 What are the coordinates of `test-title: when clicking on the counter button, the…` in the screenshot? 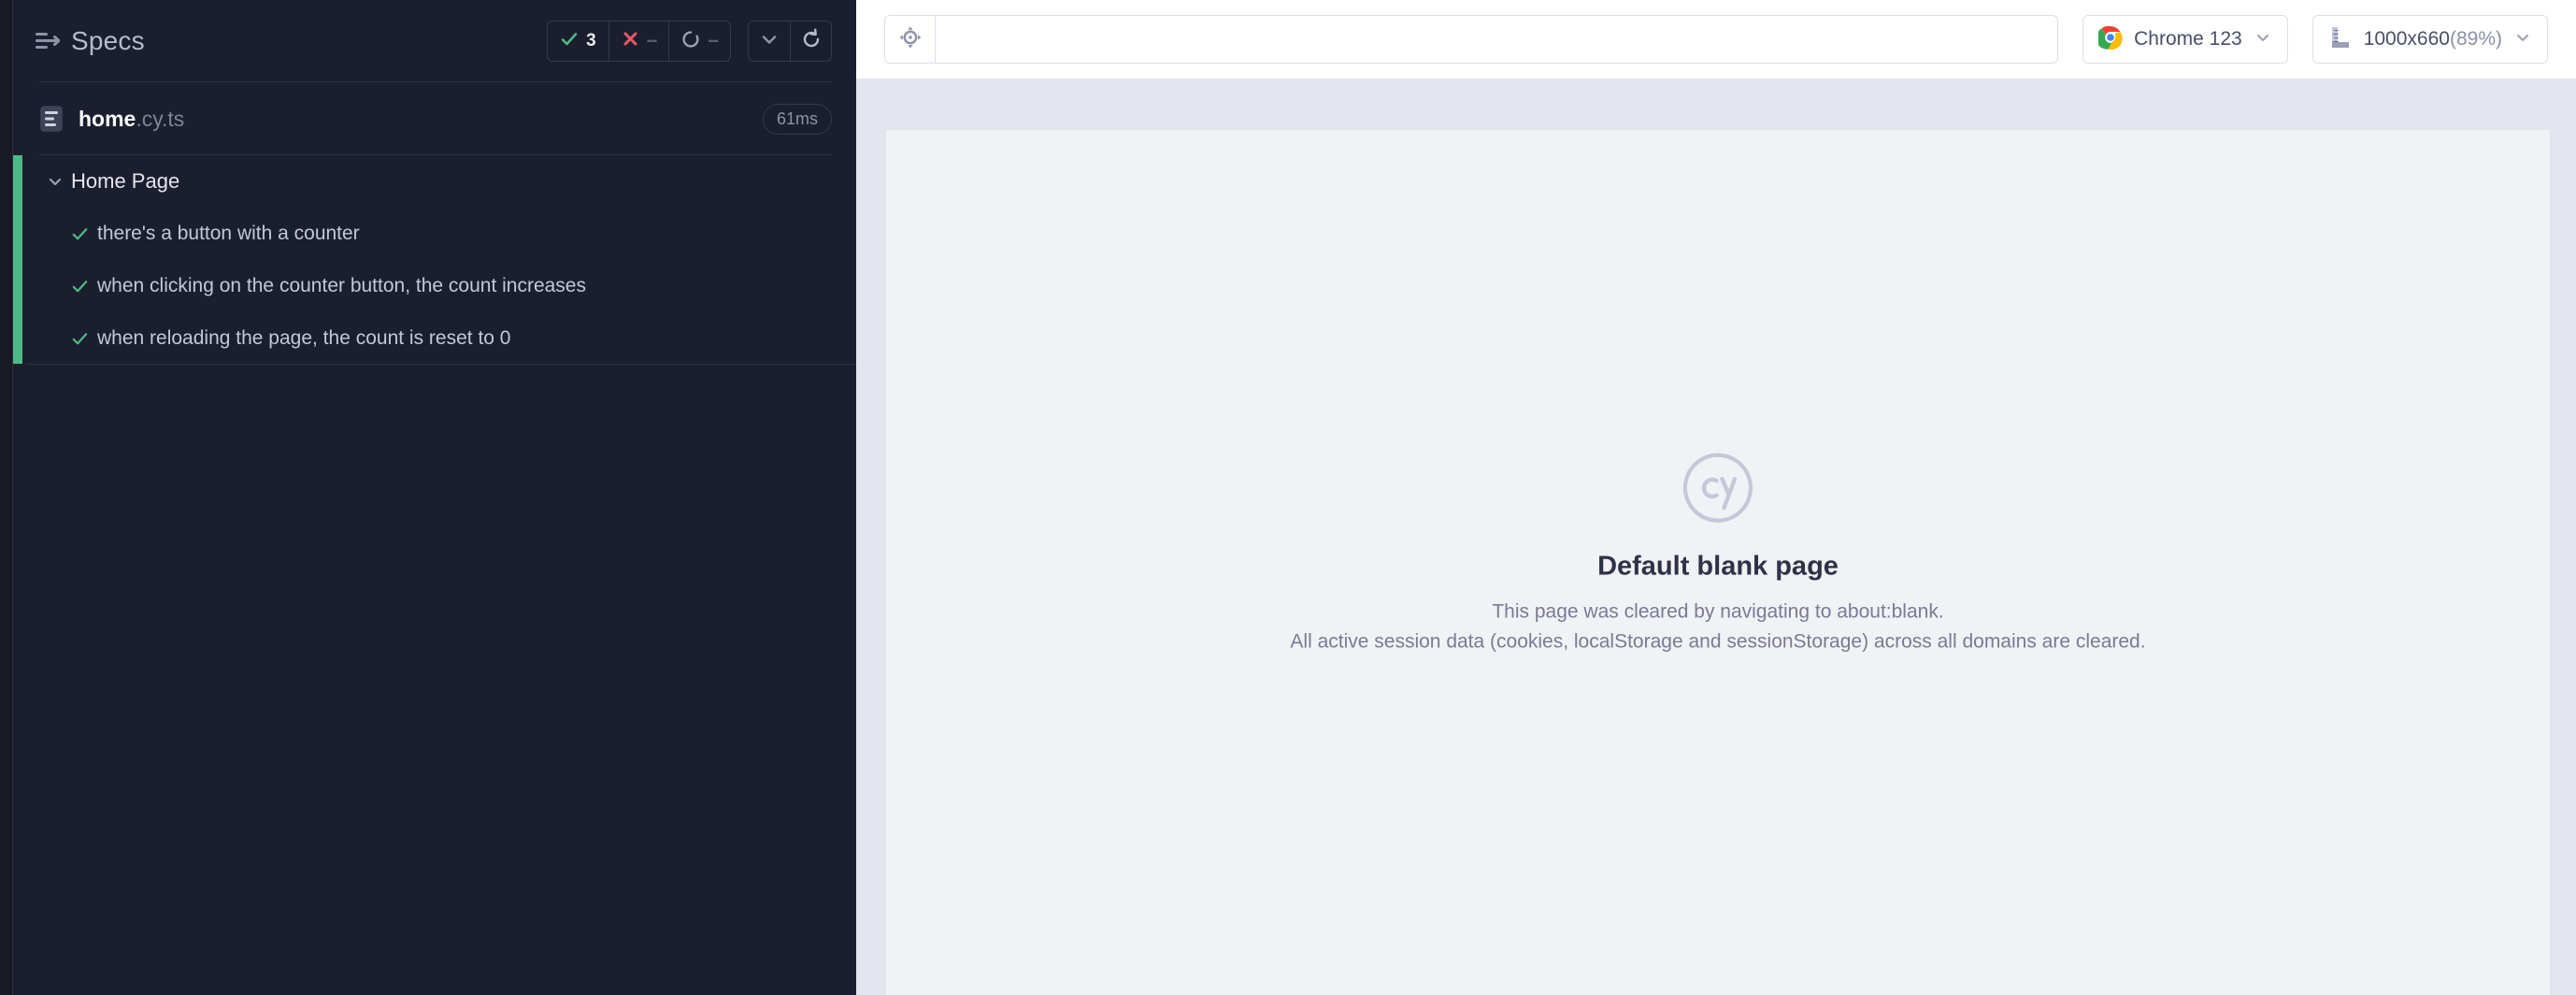 It's located at (341, 285).